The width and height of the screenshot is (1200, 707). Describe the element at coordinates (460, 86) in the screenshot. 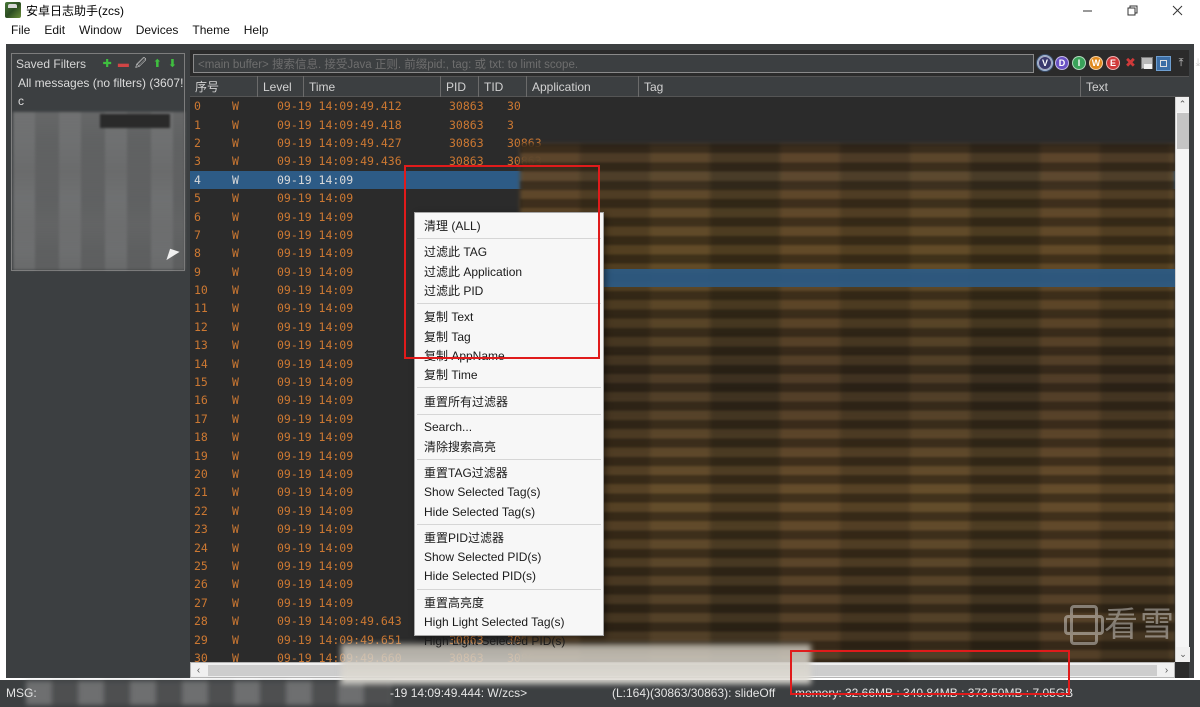

I see `column-header-pid: PID` at that location.